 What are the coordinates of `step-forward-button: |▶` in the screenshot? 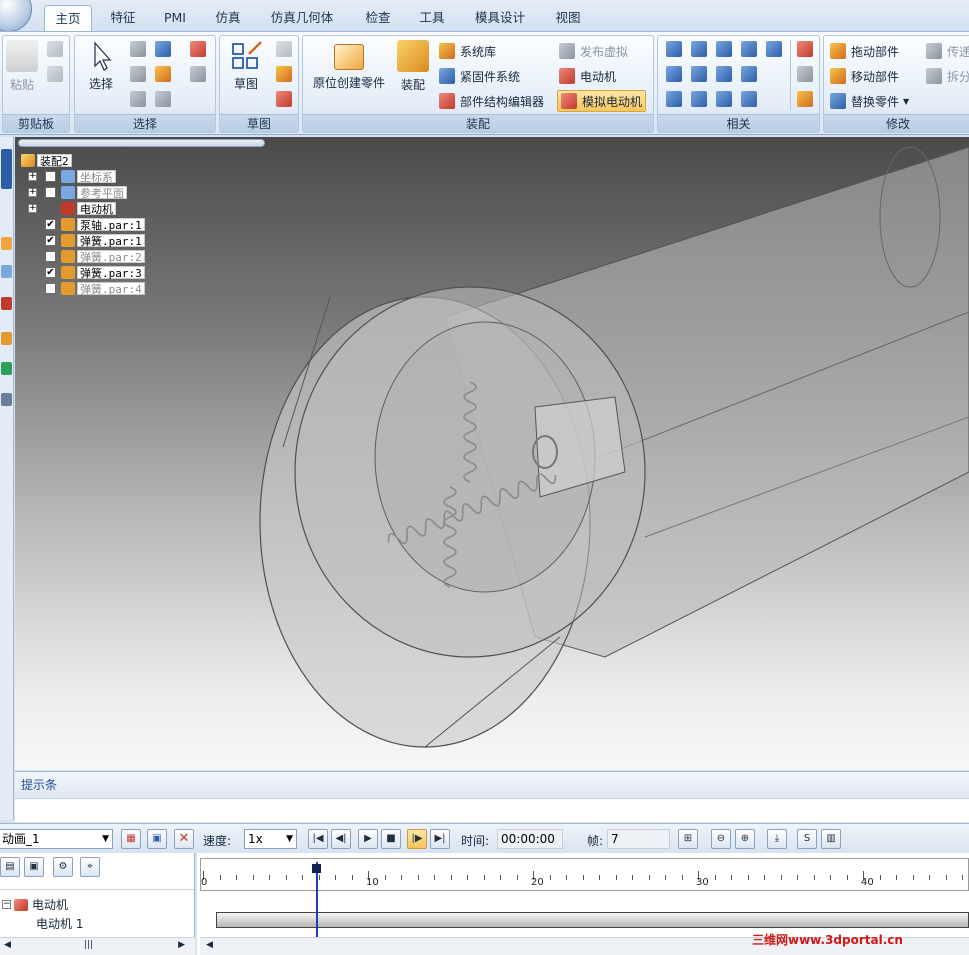 It's located at (417, 839).